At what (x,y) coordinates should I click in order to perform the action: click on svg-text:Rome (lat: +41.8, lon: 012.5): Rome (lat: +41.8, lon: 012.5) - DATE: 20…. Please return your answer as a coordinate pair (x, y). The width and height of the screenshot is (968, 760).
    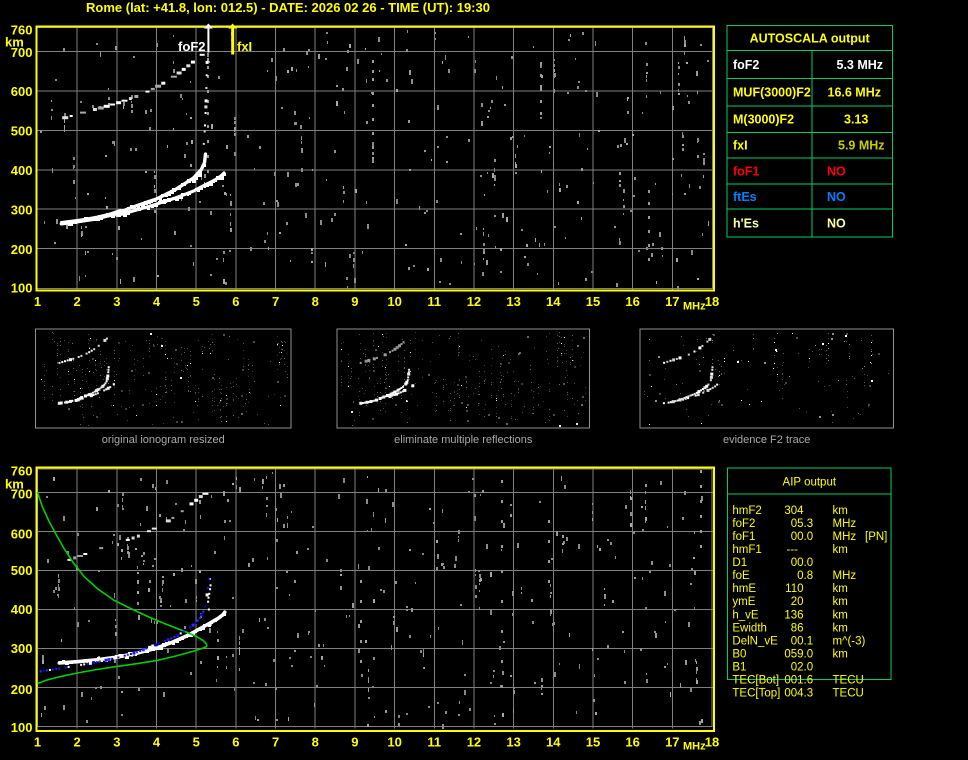
    Looking at the image, I should click on (288, 7).